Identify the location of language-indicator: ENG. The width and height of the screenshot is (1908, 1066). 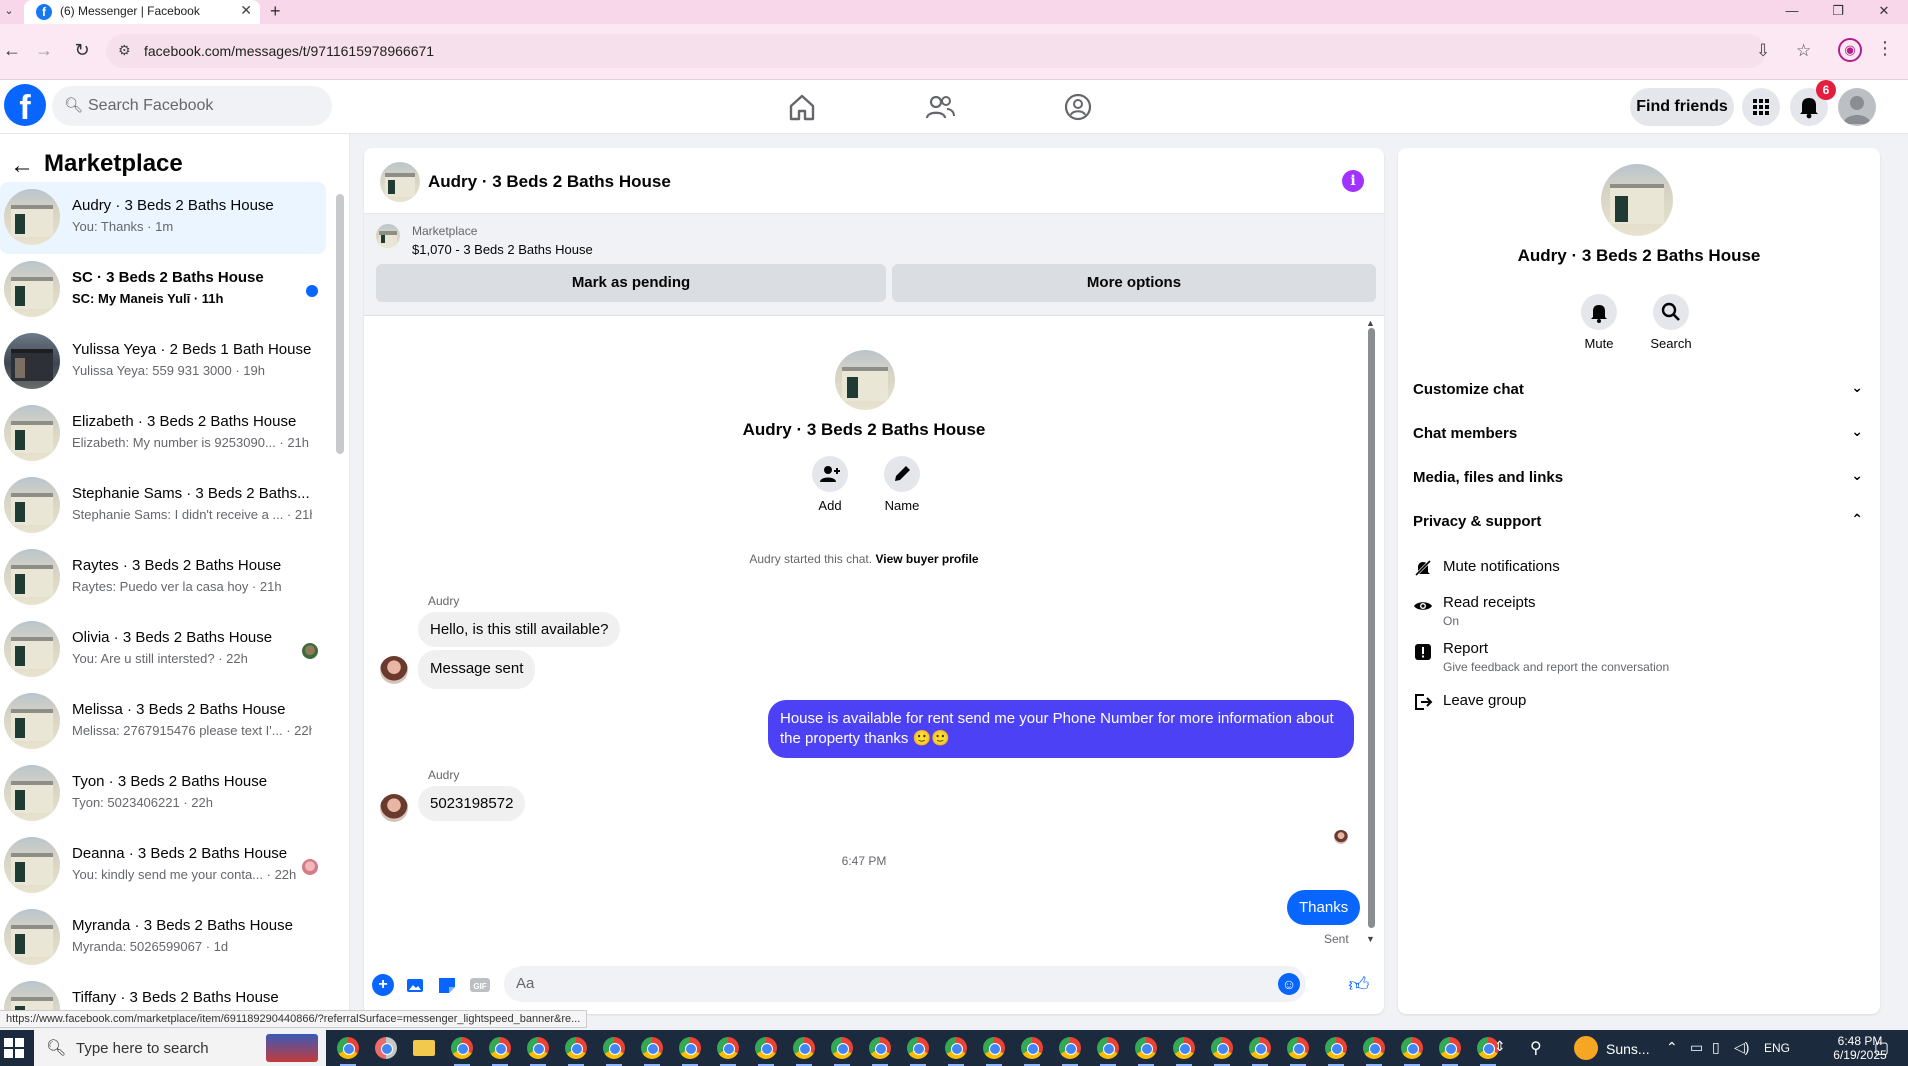
(1777, 1053).